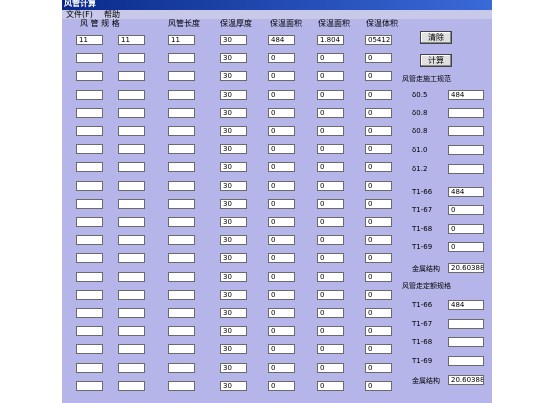  I want to click on grid-cell-input: 1.804, so click(330, 40).